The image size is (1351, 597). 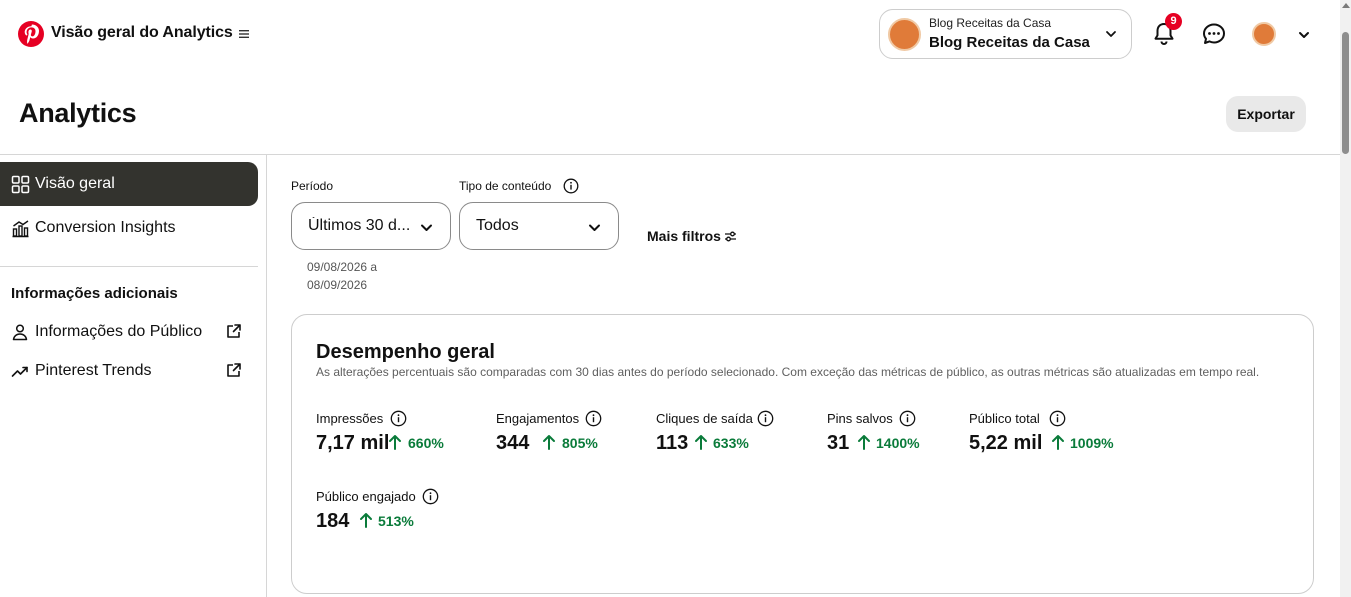 I want to click on bar-chart-icon, so click(x=20, y=229).